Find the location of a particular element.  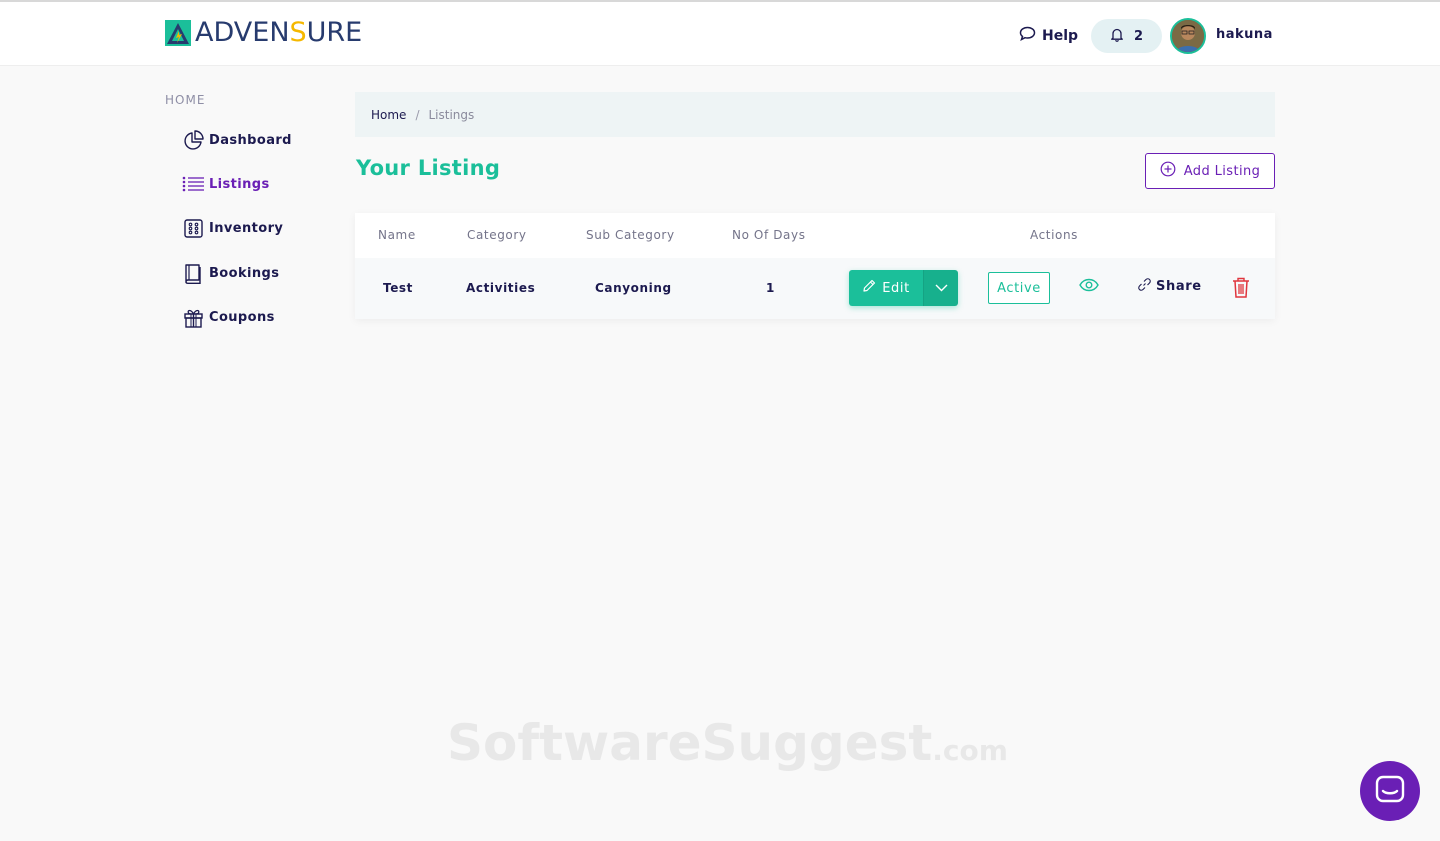

plus-circle-icon is located at coordinates (1168, 171).